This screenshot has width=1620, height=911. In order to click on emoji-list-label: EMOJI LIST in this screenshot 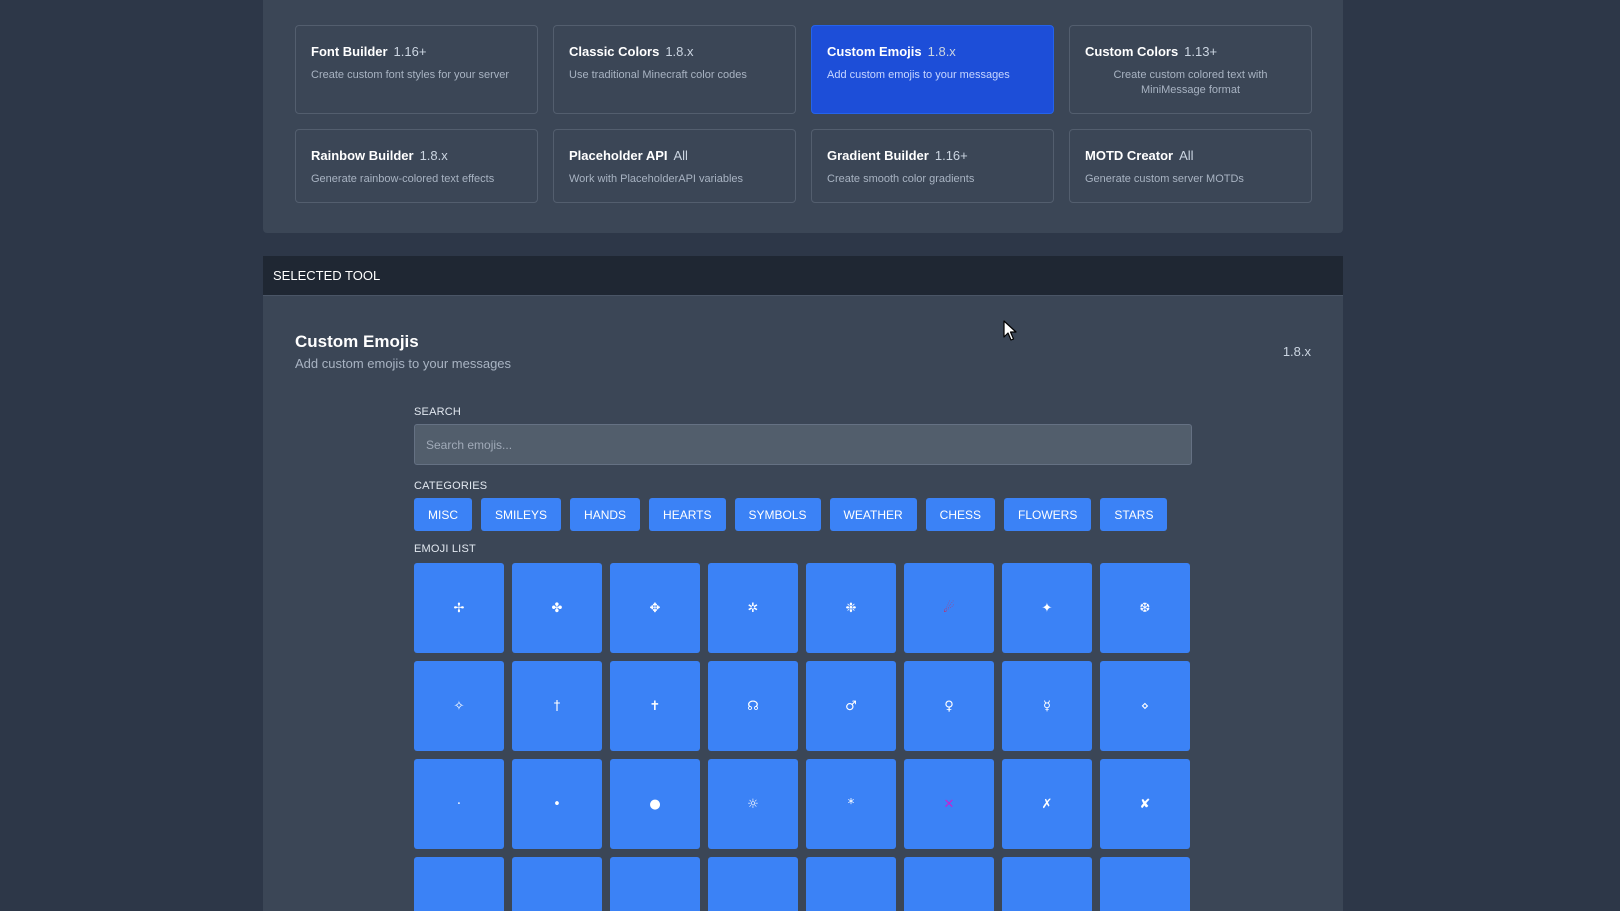, I will do `click(445, 549)`.